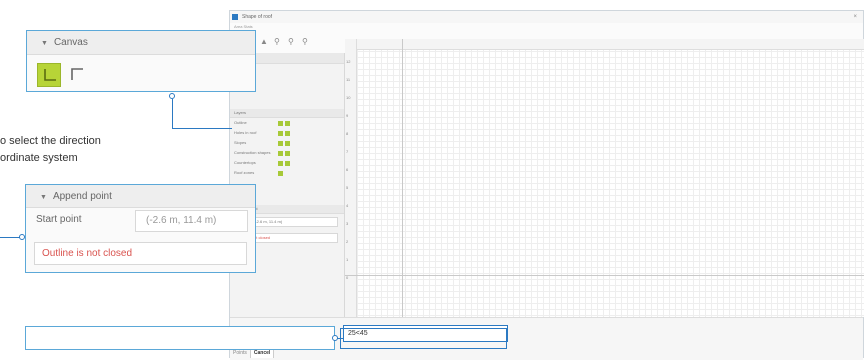 Image resolution: width=864 pixels, height=360 pixels. Describe the element at coordinates (240, 123) in the screenshot. I see `layer-item: Outline` at that location.